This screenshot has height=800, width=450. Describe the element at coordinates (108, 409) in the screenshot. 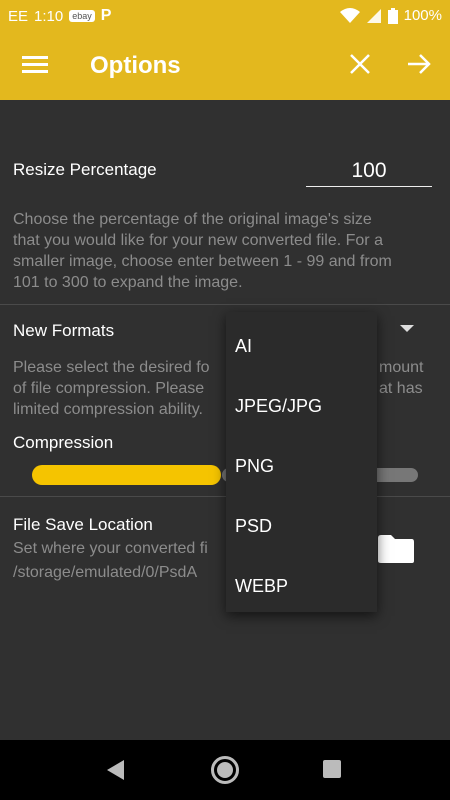

I see `formats-description-line: limited compression ability.` at that location.